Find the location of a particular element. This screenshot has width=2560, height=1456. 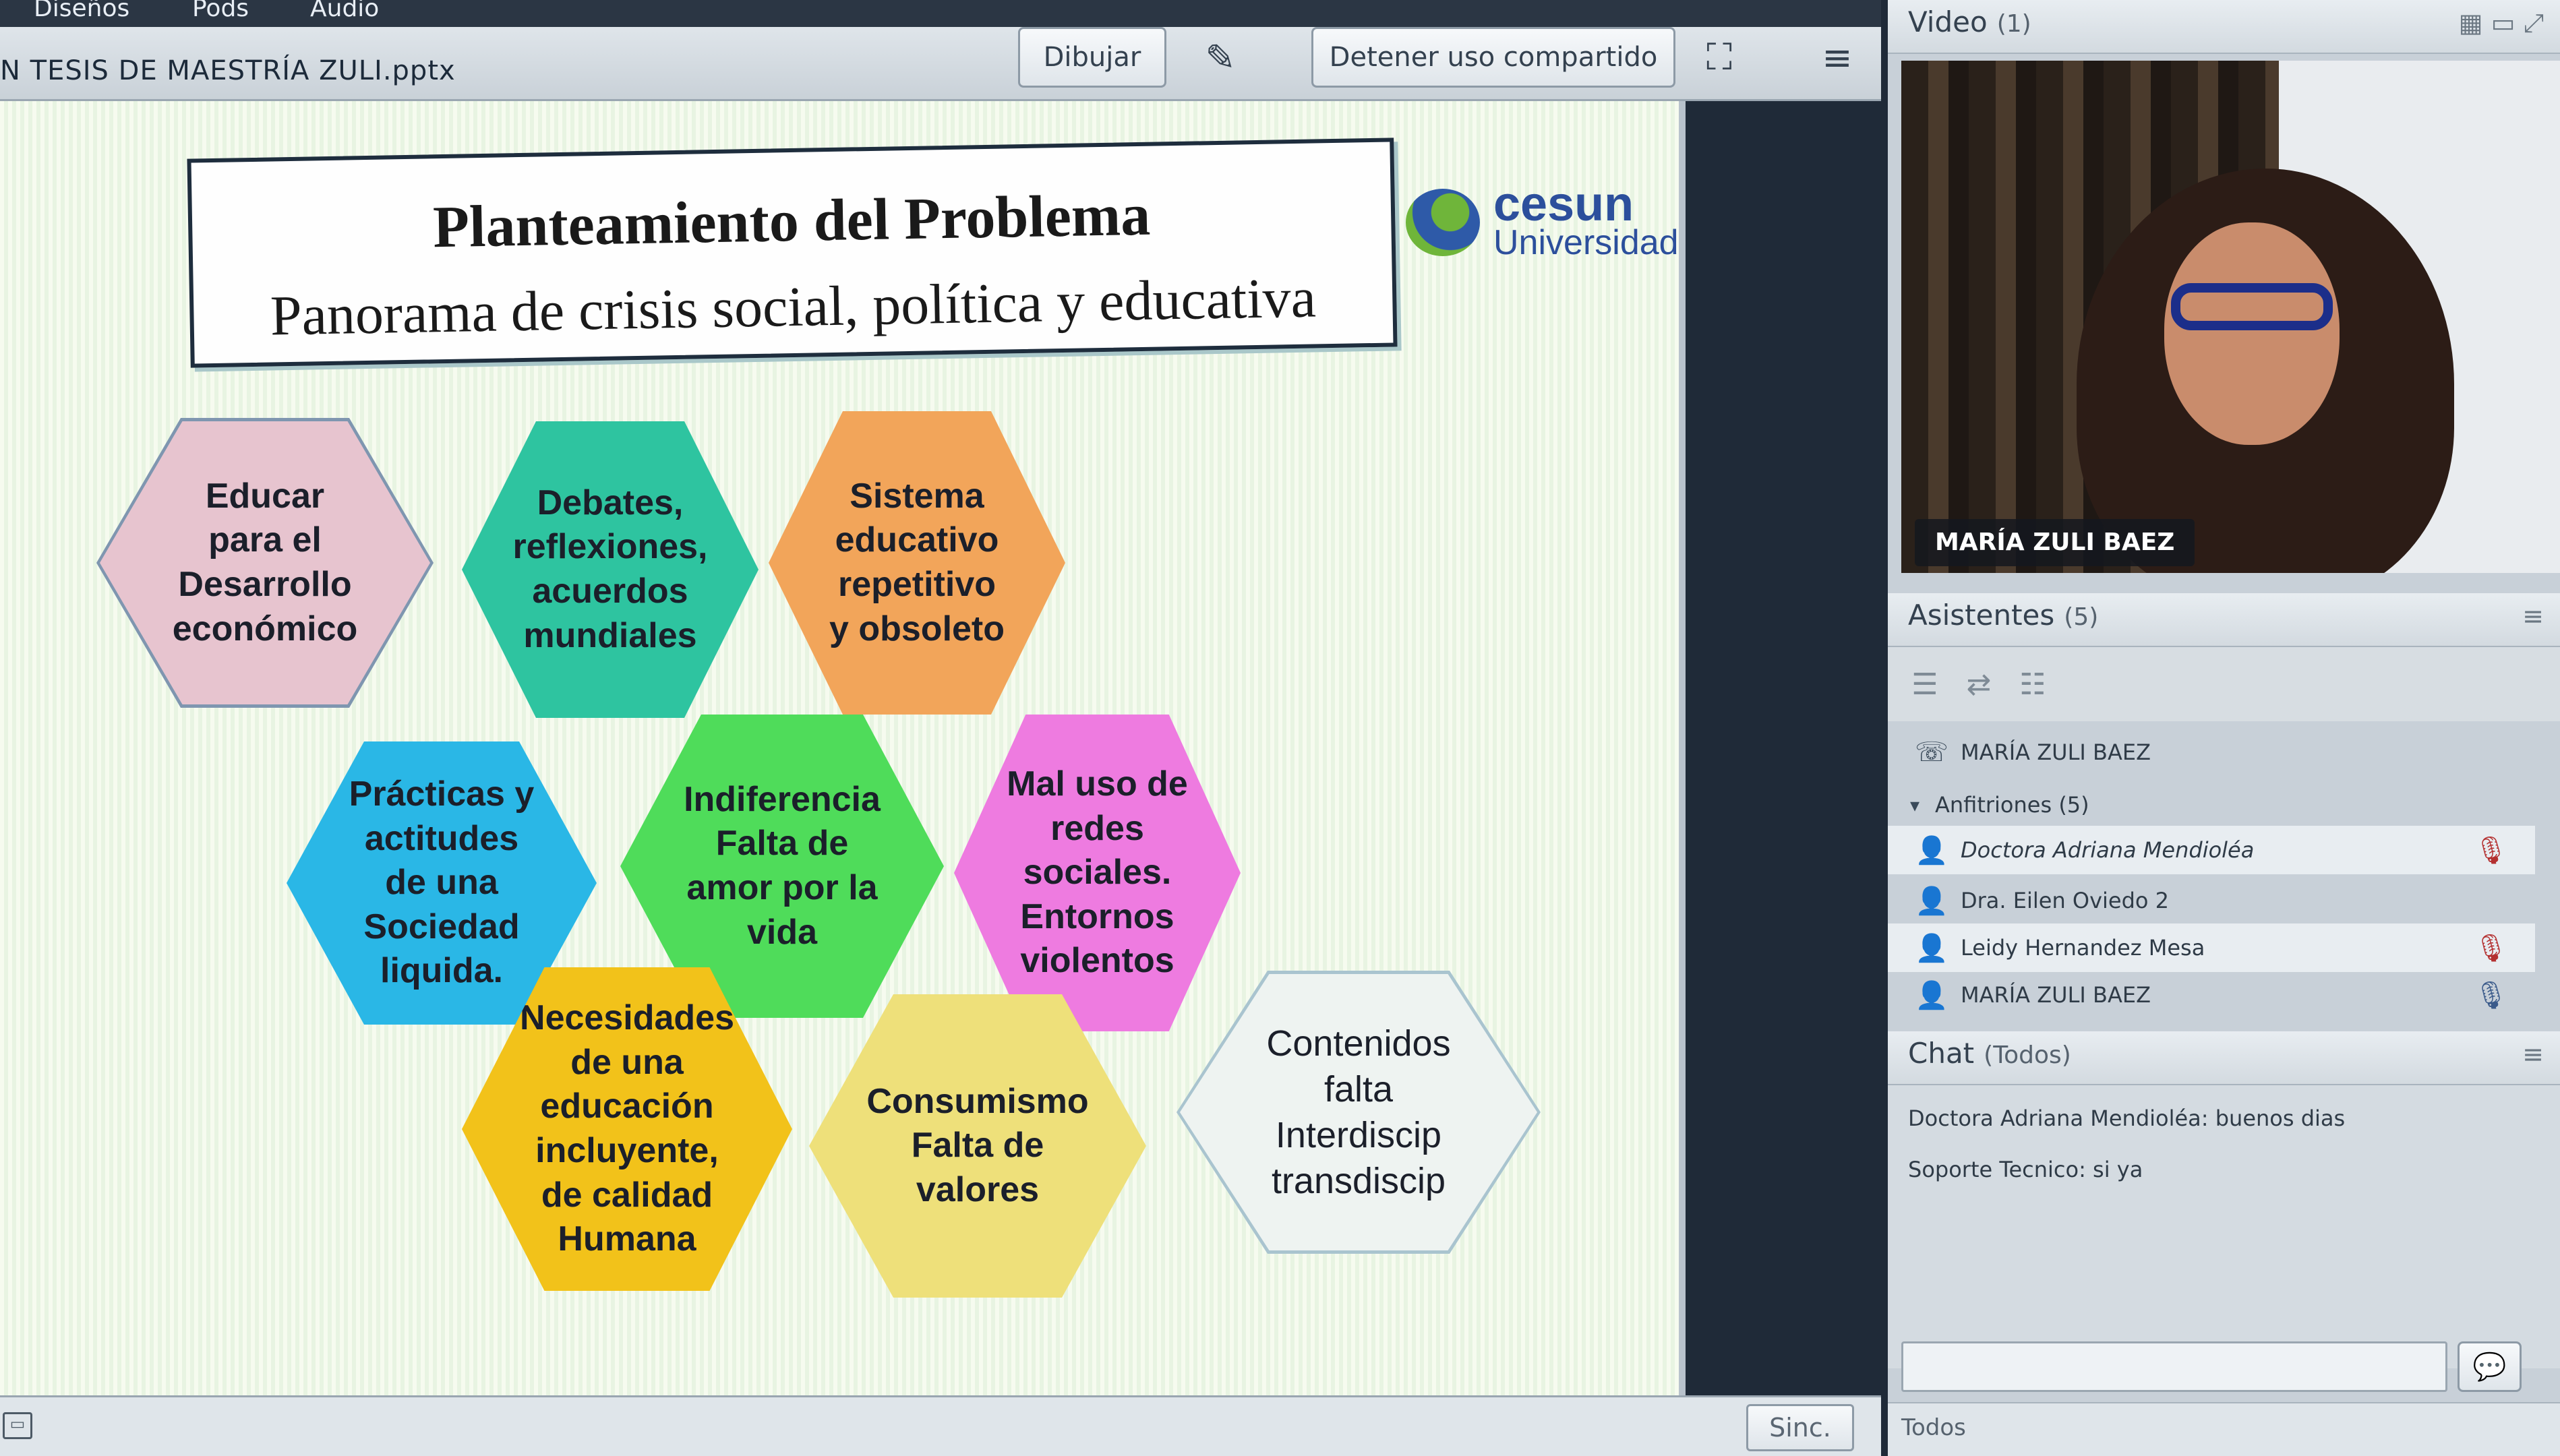

webcam-video: MARÍA ZULI BAEZ is located at coordinates (2230, 317).